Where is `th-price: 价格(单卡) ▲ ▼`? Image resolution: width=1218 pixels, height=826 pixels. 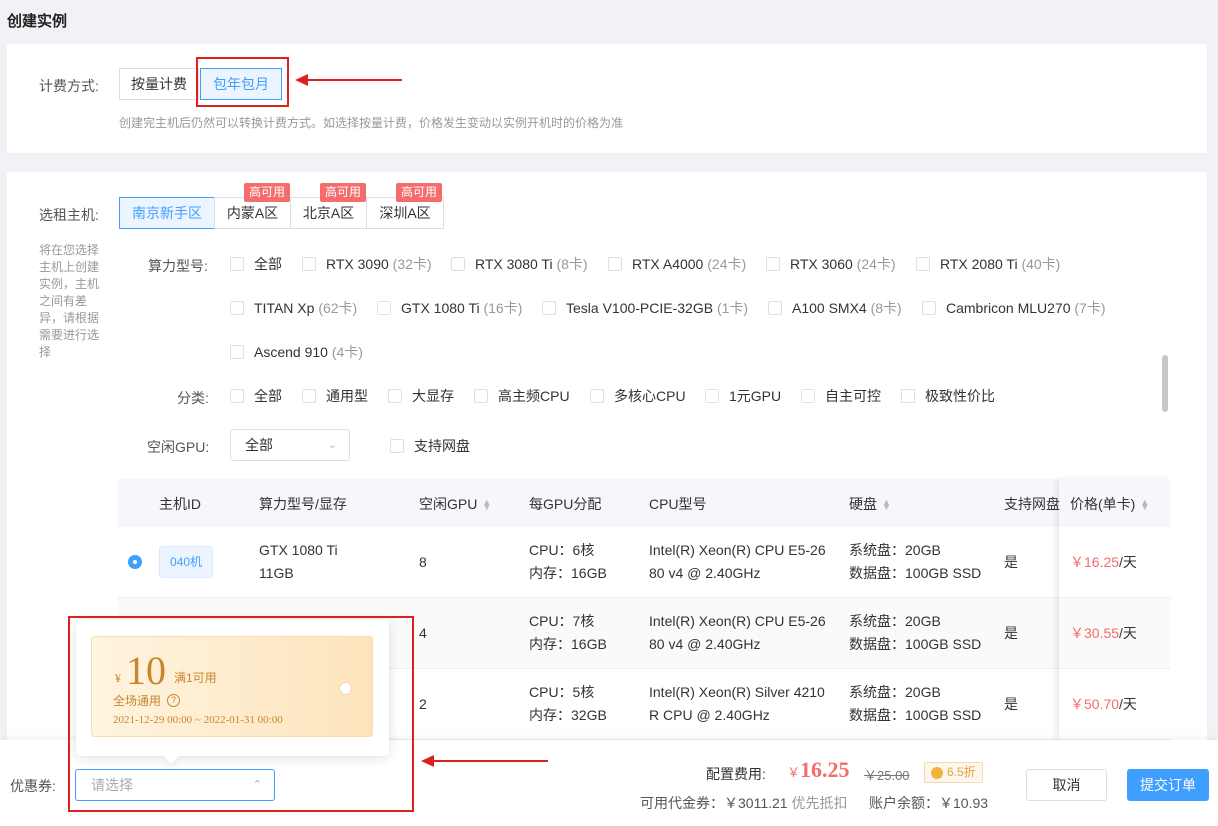 th-price: 价格(单卡) ▲ ▼ is located at coordinates (1109, 504).